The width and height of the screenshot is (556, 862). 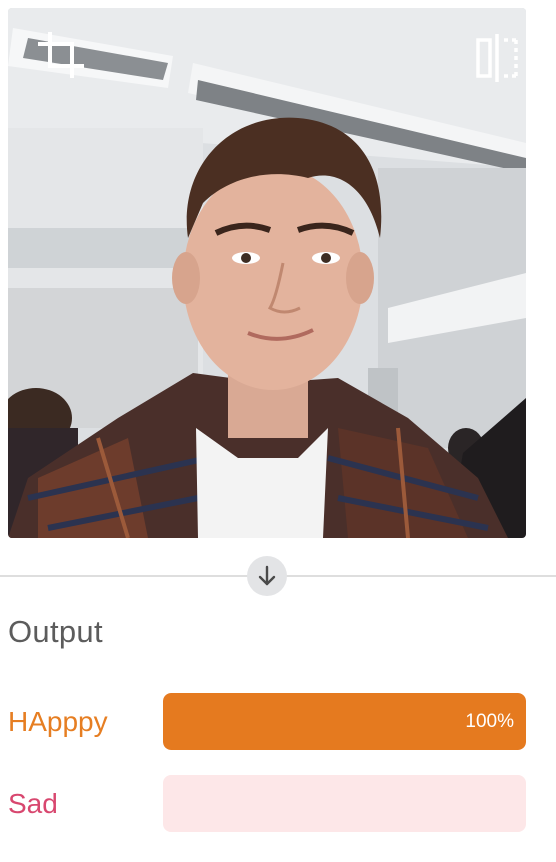 I want to click on class-label-sad: Sad, so click(x=33, y=803).